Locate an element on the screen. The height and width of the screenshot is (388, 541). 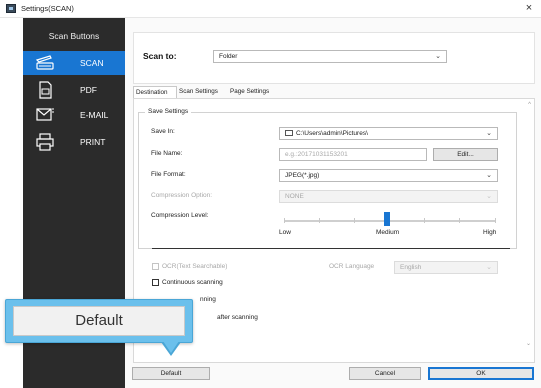
default-callout-label: Default is located at coordinates (99, 321).